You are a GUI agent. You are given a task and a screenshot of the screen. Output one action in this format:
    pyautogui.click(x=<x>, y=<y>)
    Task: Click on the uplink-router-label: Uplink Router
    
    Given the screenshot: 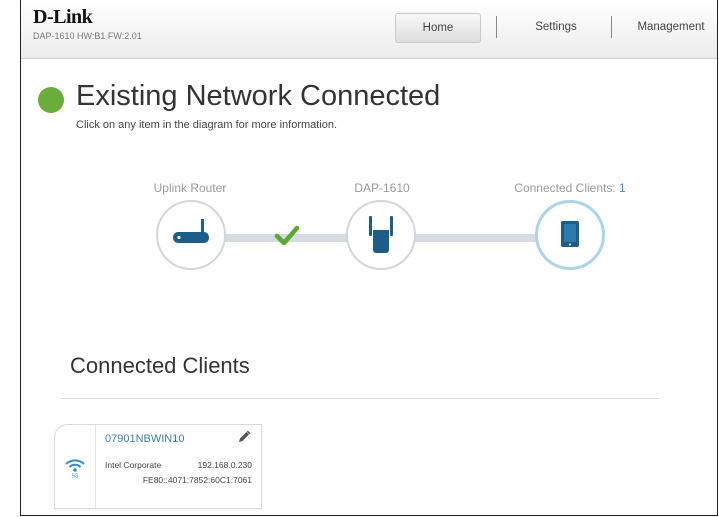 What is the action you would take?
    pyautogui.click(x=190, y=188)
    